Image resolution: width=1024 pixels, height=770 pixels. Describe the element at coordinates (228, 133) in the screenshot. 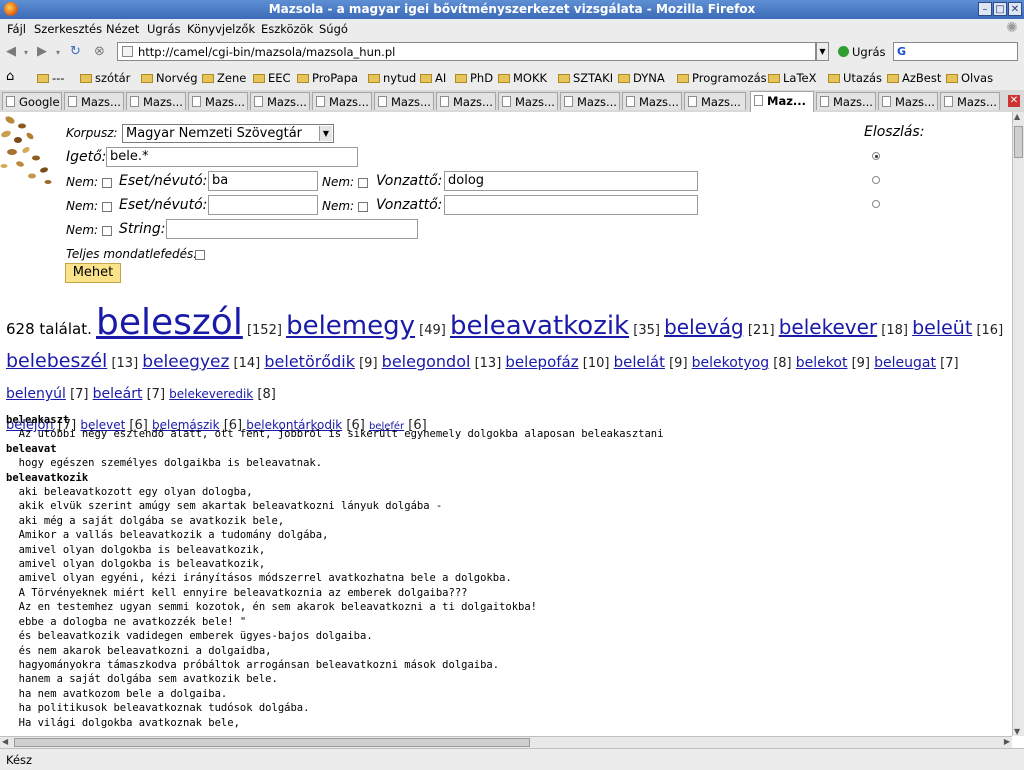

I see `korpusz-select: Magyar Nemzeti Szövegtár ▼` at that location.